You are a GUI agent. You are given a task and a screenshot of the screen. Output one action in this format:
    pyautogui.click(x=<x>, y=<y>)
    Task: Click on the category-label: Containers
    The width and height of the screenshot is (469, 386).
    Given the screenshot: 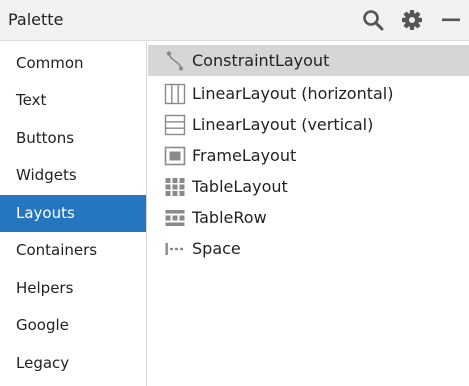 What is the action you would take?
    pyautogui.click(x=57, y=250)
    